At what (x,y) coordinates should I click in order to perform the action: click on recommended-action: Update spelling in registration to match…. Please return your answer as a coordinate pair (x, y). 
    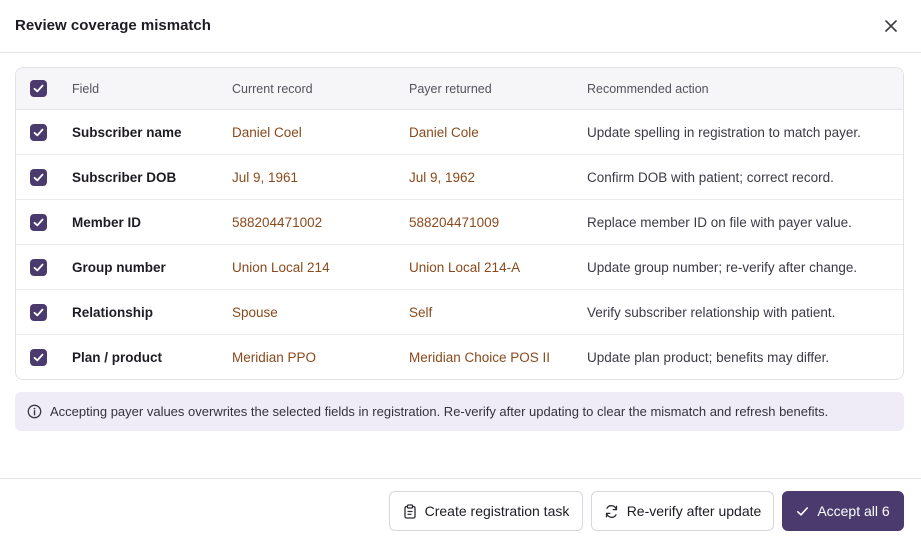
    Looking at the image, I should click on (724, 132).